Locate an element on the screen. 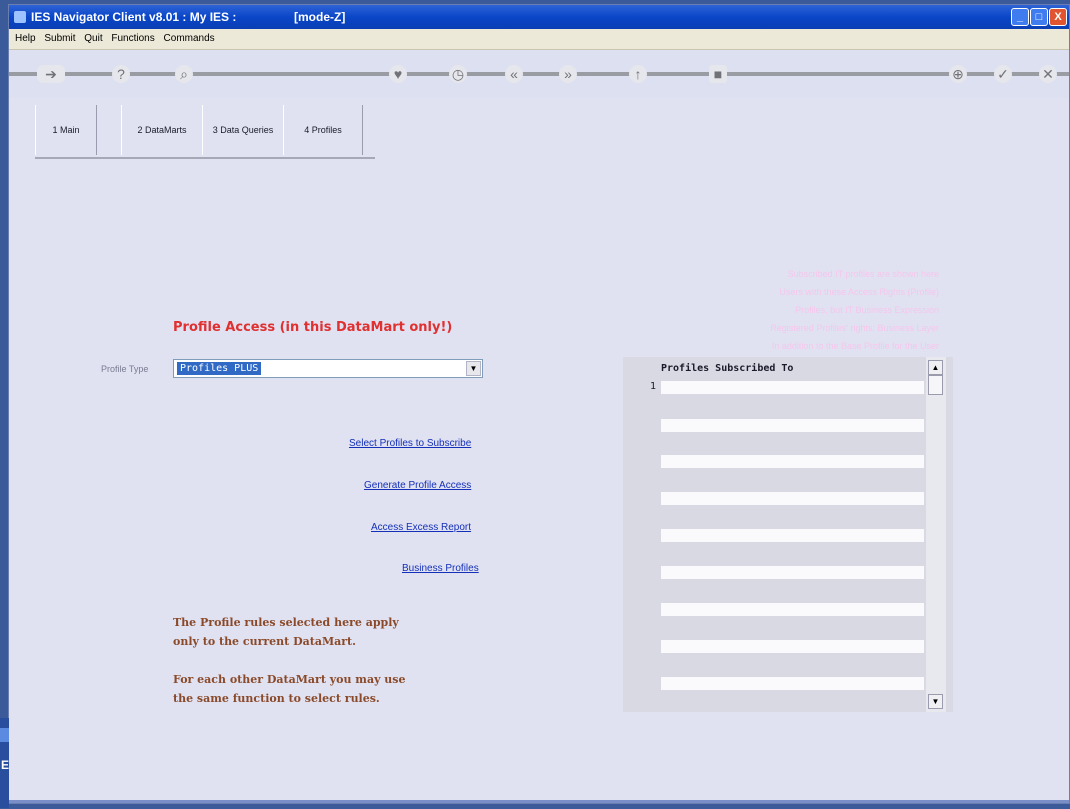  note-line: For each other DataMart you may use is located at coordinates (289, 679).